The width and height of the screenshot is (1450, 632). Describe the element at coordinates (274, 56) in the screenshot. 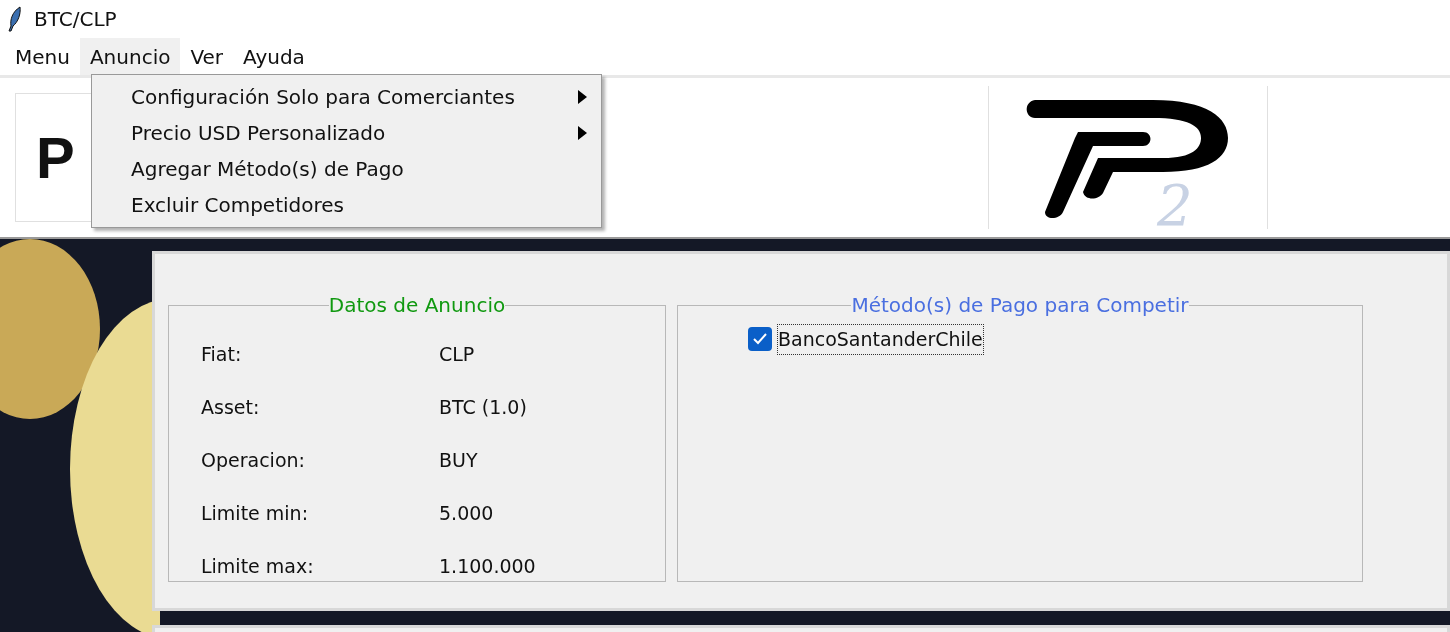

I see `menu-item: Ayuda` at that location.